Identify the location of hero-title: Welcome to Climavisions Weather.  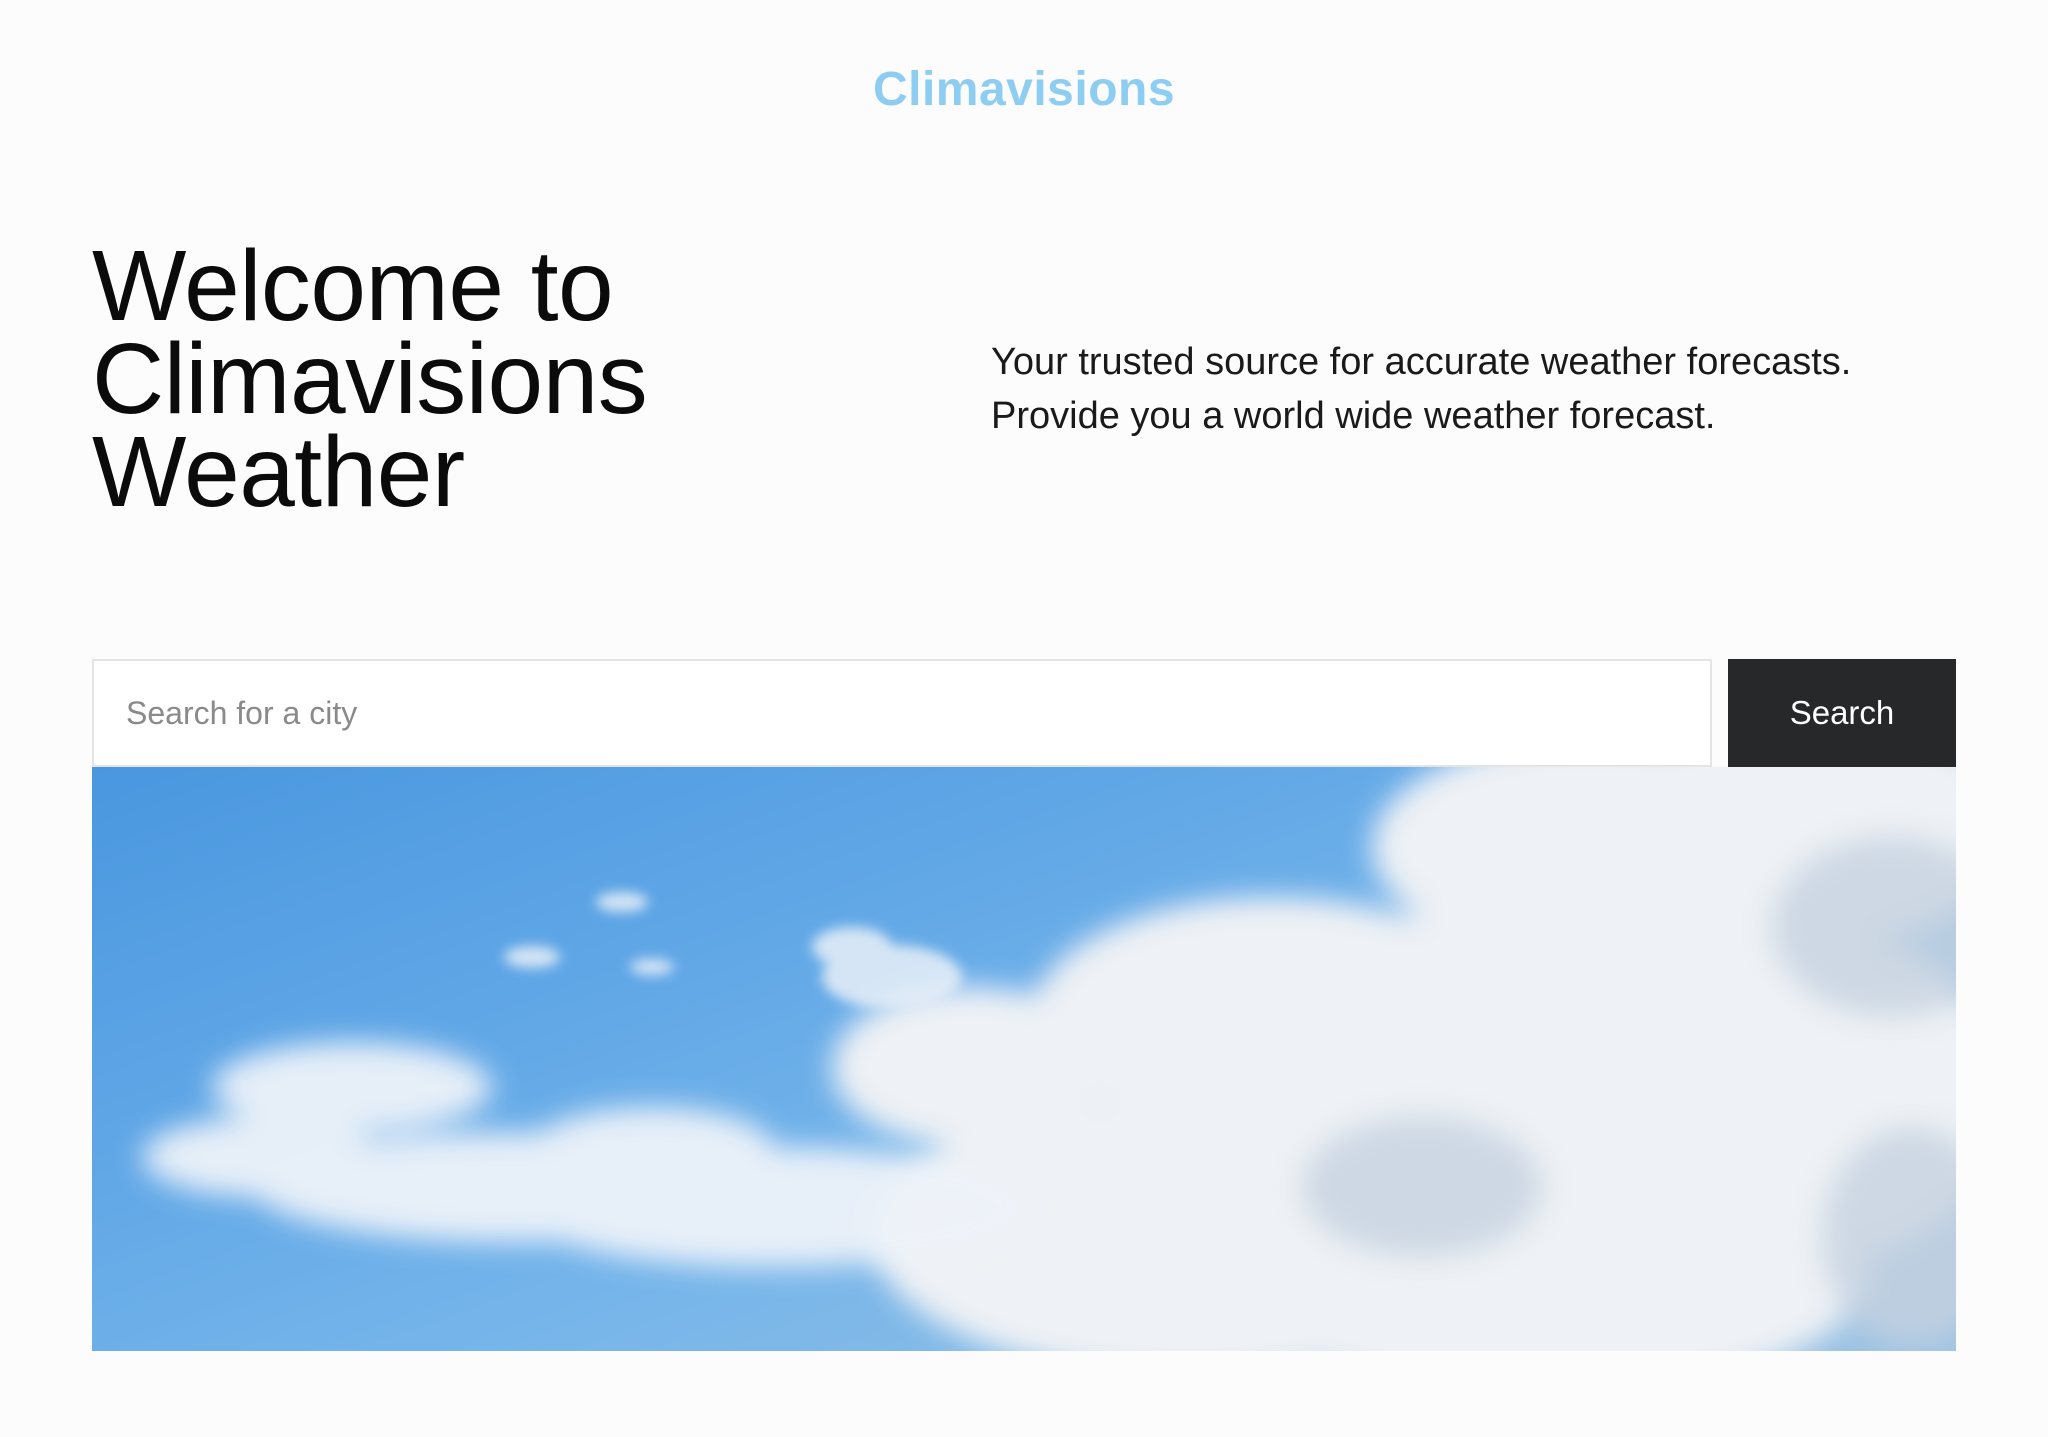
(472, 379).